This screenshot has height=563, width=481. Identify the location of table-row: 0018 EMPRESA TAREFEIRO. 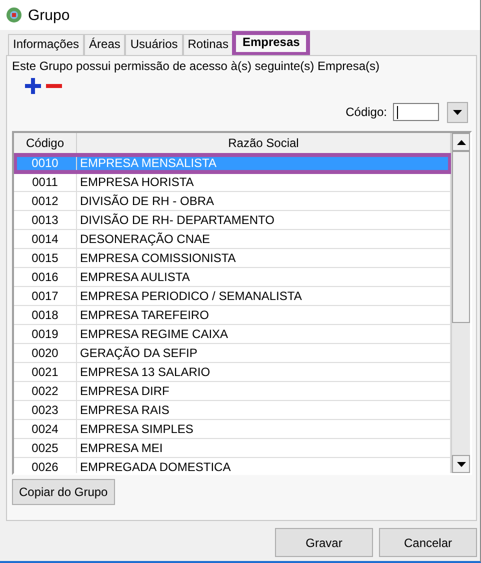
(232, 315).